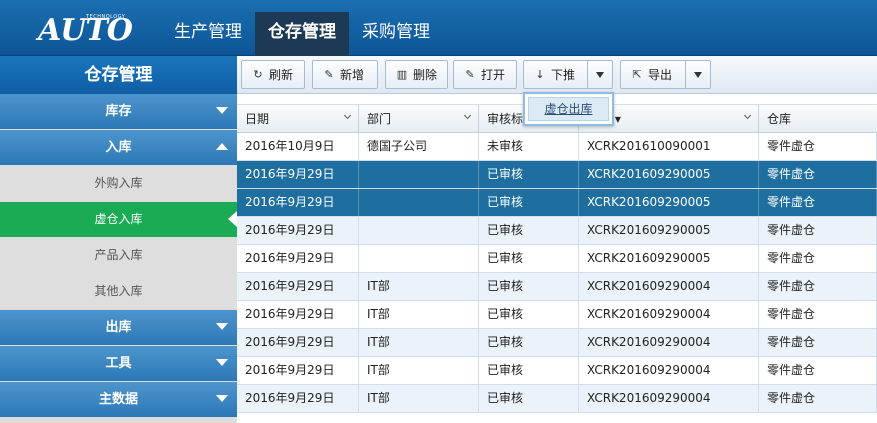 The width and height of the screenshot is (877, 423). I want to click on export-label: 导出, so click(660, 75).